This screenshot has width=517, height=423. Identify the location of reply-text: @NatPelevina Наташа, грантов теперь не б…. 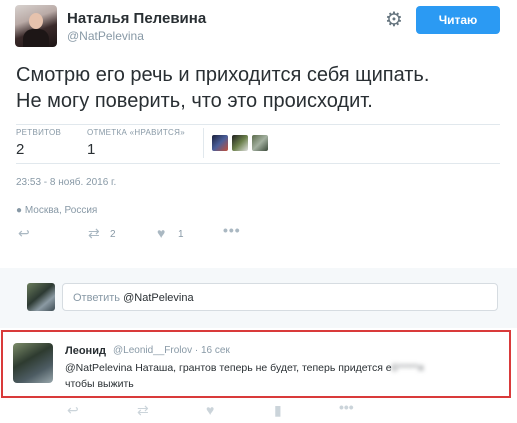
(285, 376).